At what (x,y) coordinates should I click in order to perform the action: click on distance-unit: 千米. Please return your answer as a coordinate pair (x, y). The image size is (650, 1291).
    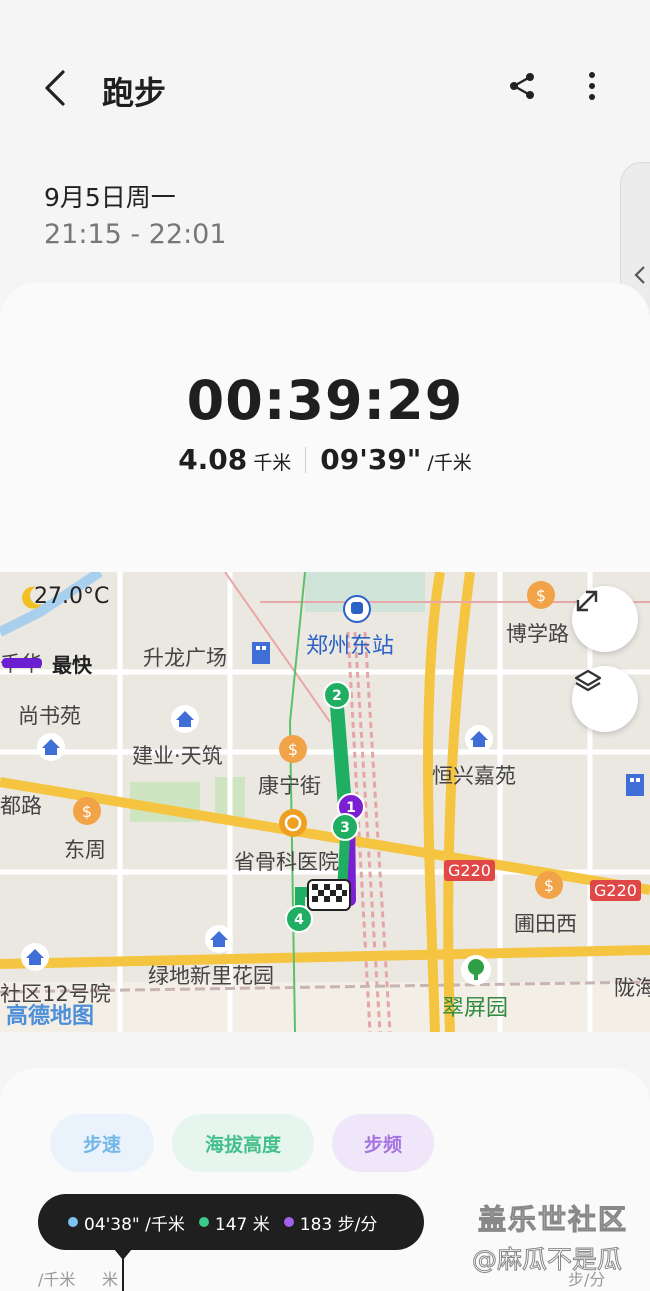
    Looking at the image, I should click on (272, 463).